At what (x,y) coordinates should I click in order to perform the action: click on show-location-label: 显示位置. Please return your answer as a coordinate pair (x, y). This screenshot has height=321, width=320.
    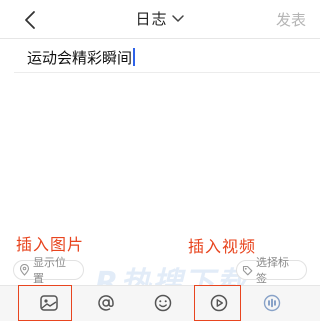
    Looking at the image, I should click on (49, 270).